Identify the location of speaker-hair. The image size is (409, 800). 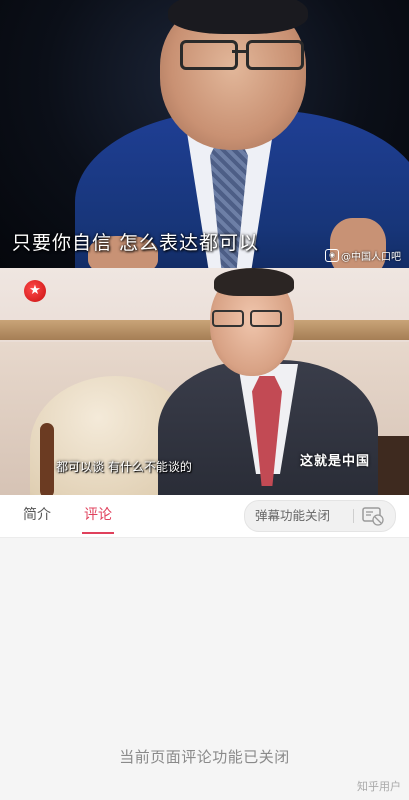
(238, 17).